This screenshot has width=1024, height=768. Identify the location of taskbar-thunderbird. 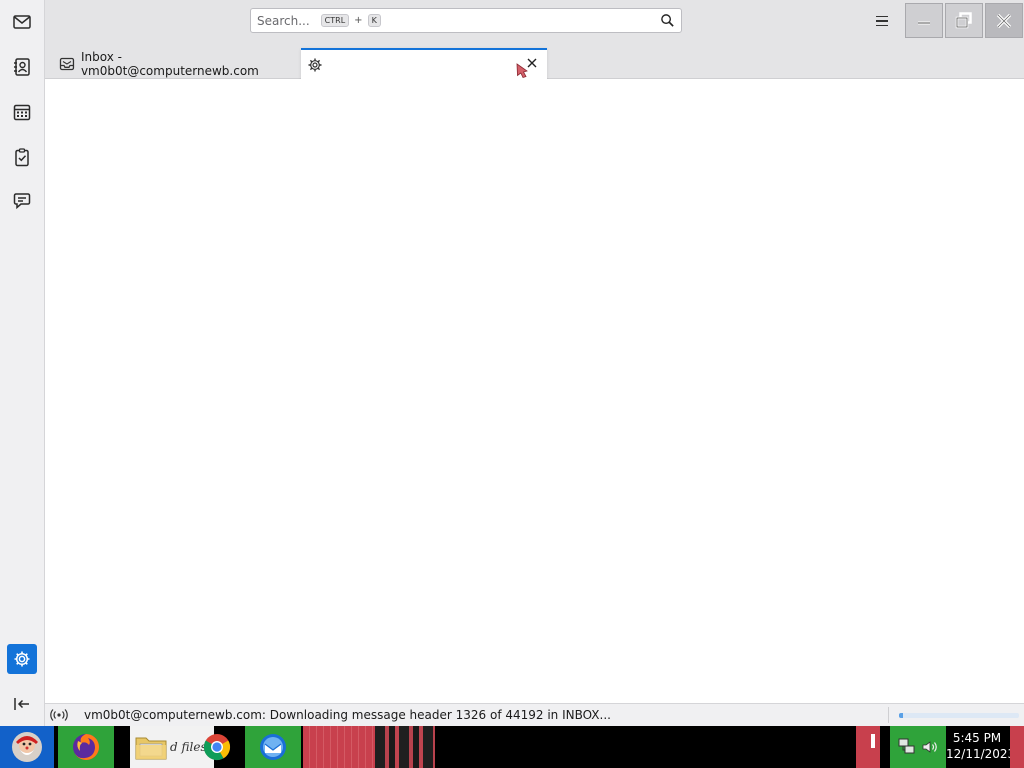
(273, 747).